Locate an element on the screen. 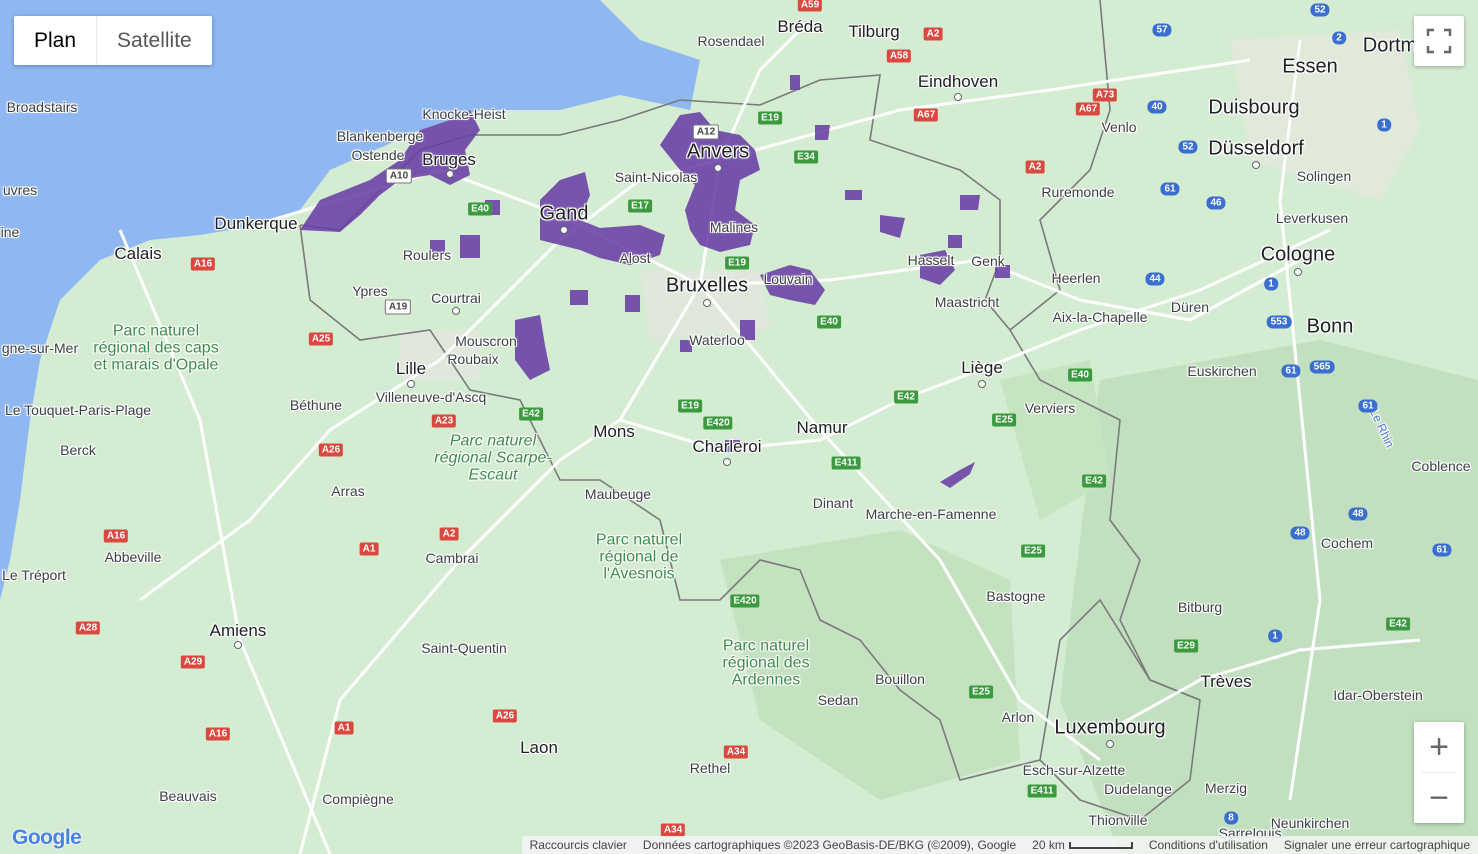  zoom-in-button: + is located at coordinates (1439, 747).